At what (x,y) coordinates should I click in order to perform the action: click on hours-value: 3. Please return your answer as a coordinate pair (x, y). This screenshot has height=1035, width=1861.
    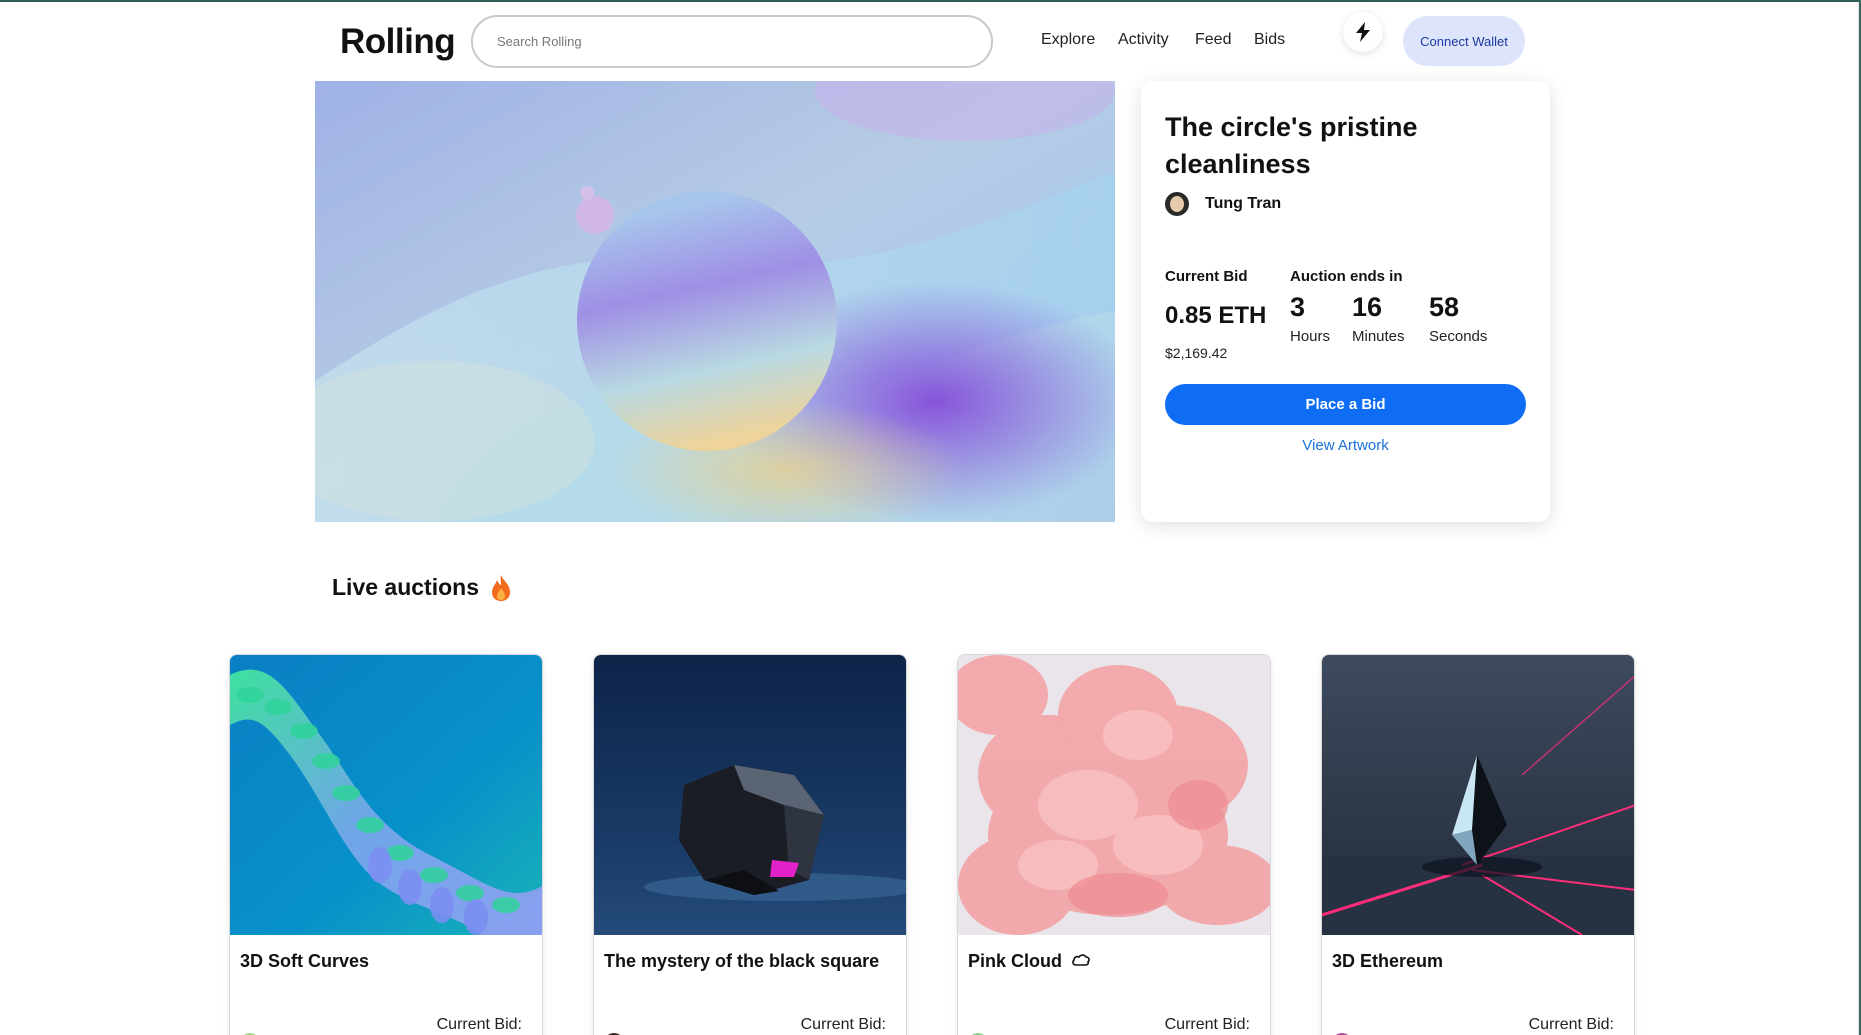
    Looking at the image, I should click on (1298, 307).